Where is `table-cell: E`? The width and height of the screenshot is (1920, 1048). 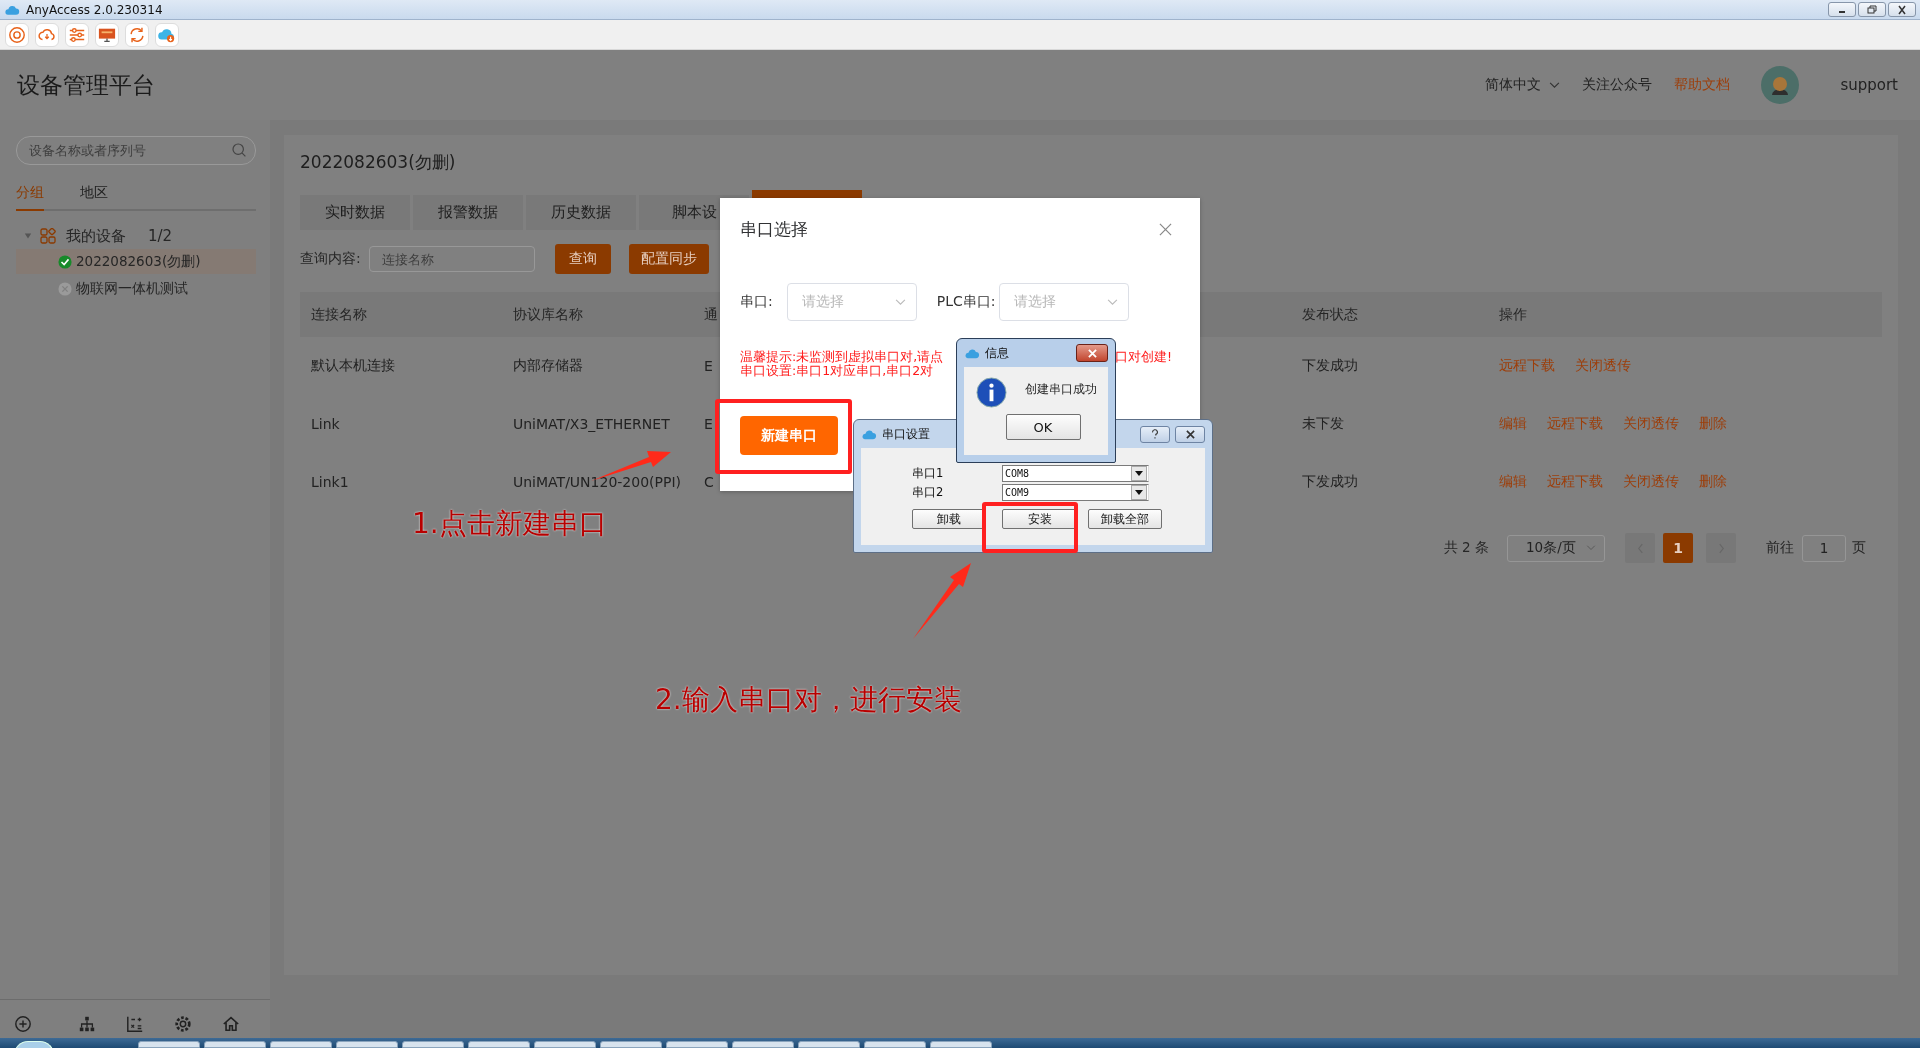 table-cell: E is located at coordinates (708, 366).